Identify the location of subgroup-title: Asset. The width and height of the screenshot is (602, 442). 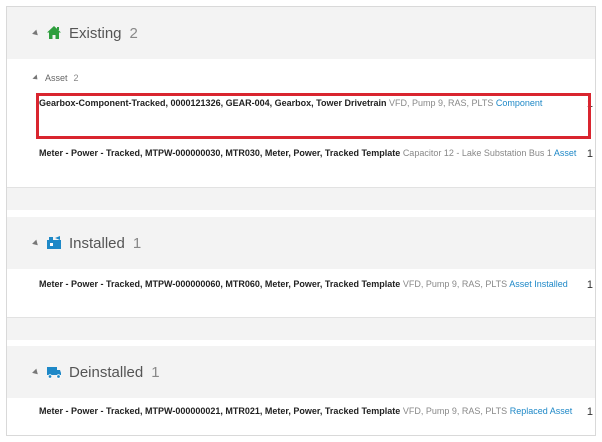
(56, 78).